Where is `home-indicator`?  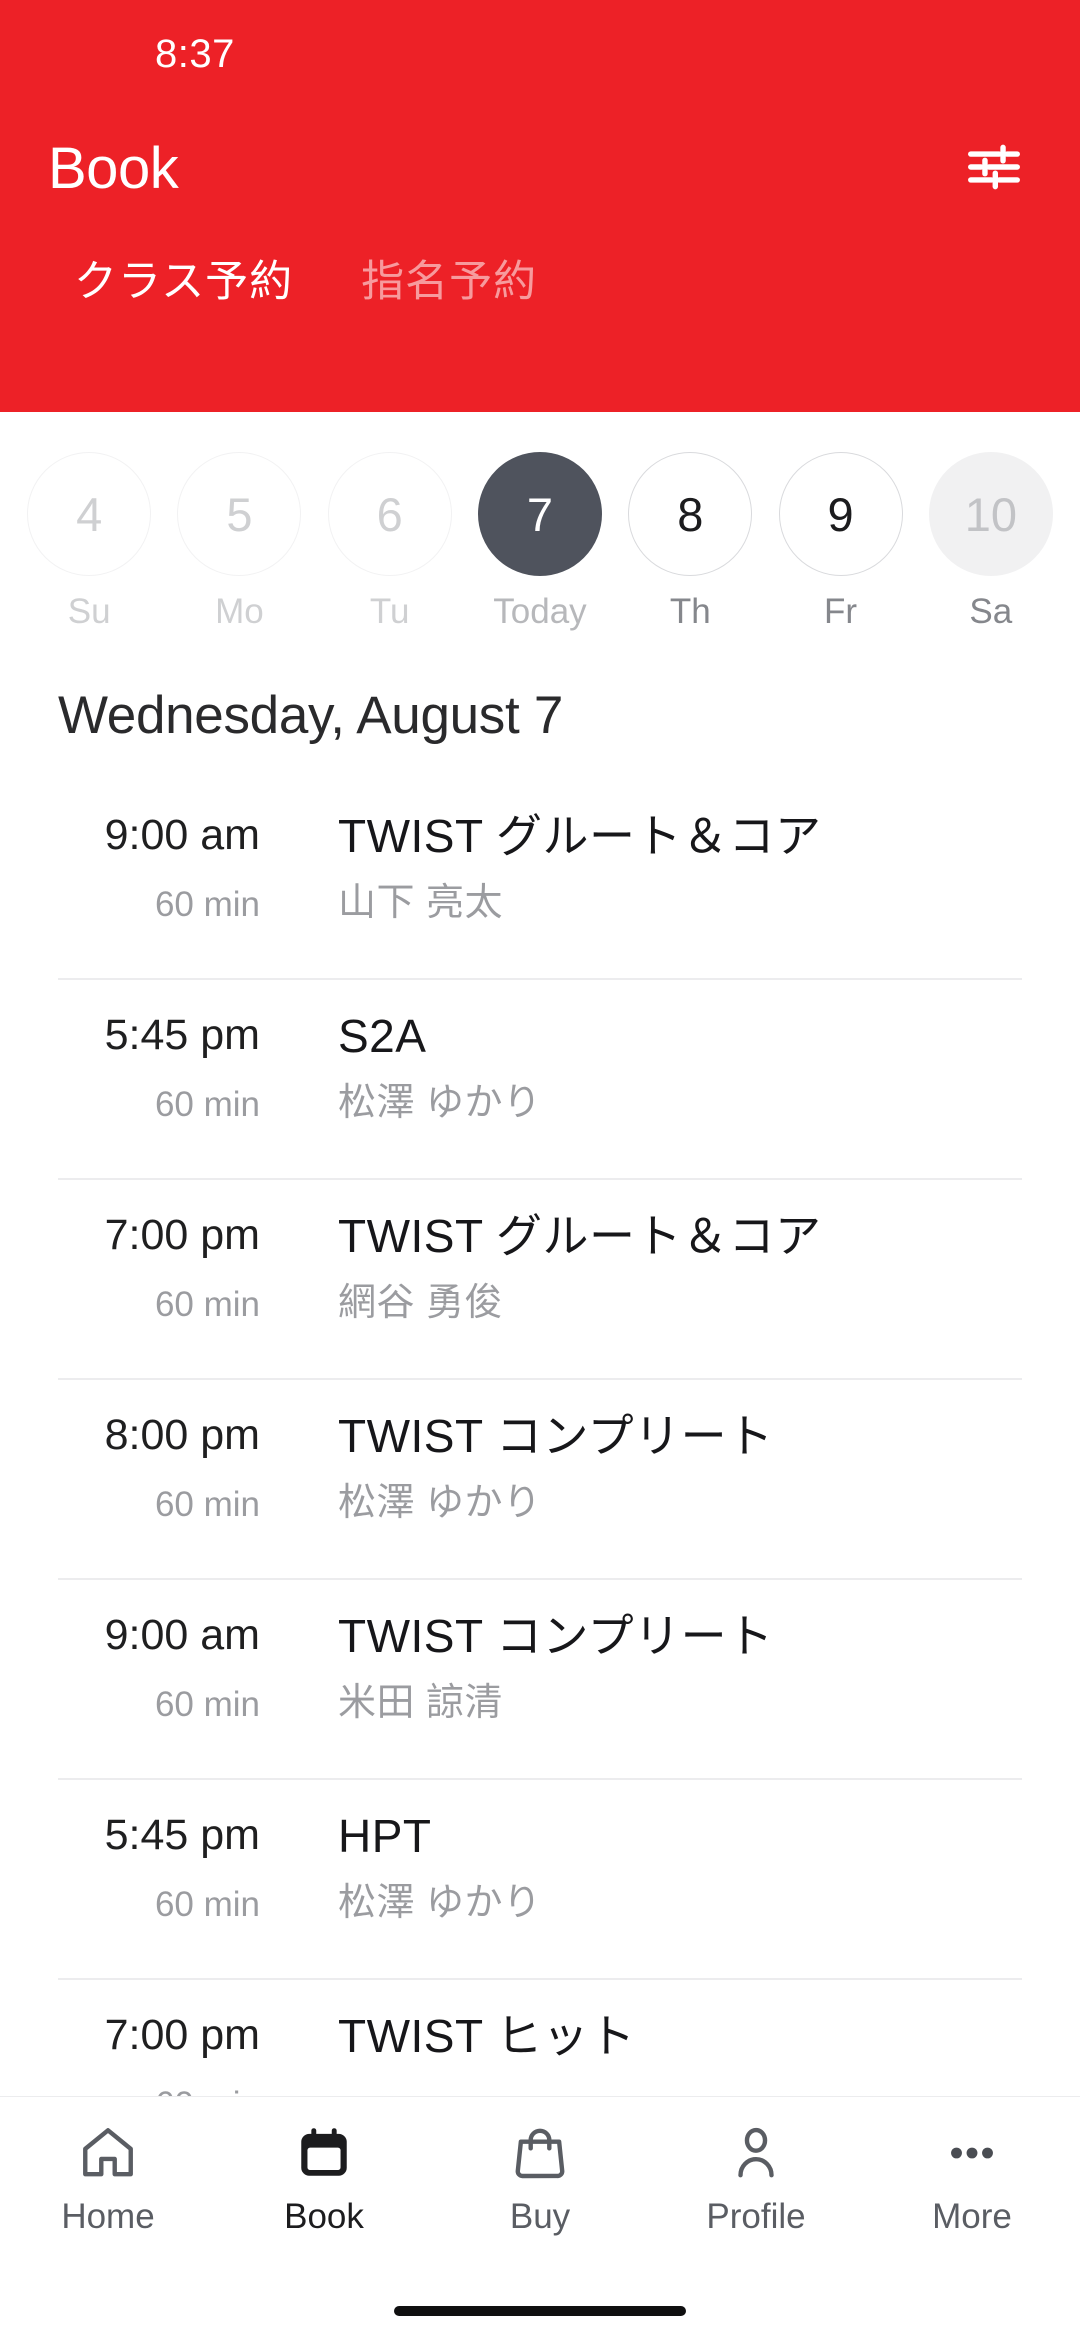 home-indicator is located at coordinates (540, 2311).